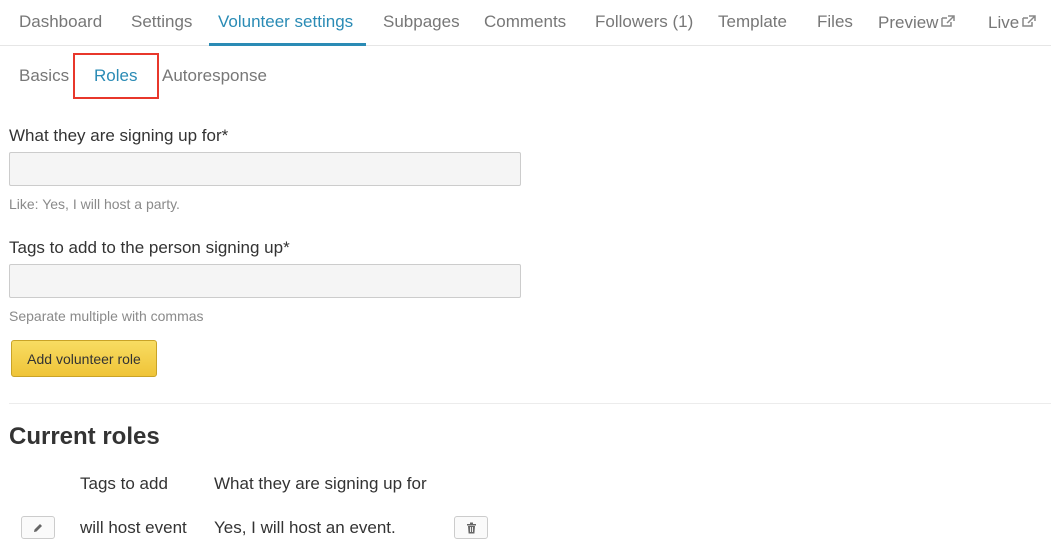  I want to click on tags-help: Separate multiple with commas, so click(106, 316).